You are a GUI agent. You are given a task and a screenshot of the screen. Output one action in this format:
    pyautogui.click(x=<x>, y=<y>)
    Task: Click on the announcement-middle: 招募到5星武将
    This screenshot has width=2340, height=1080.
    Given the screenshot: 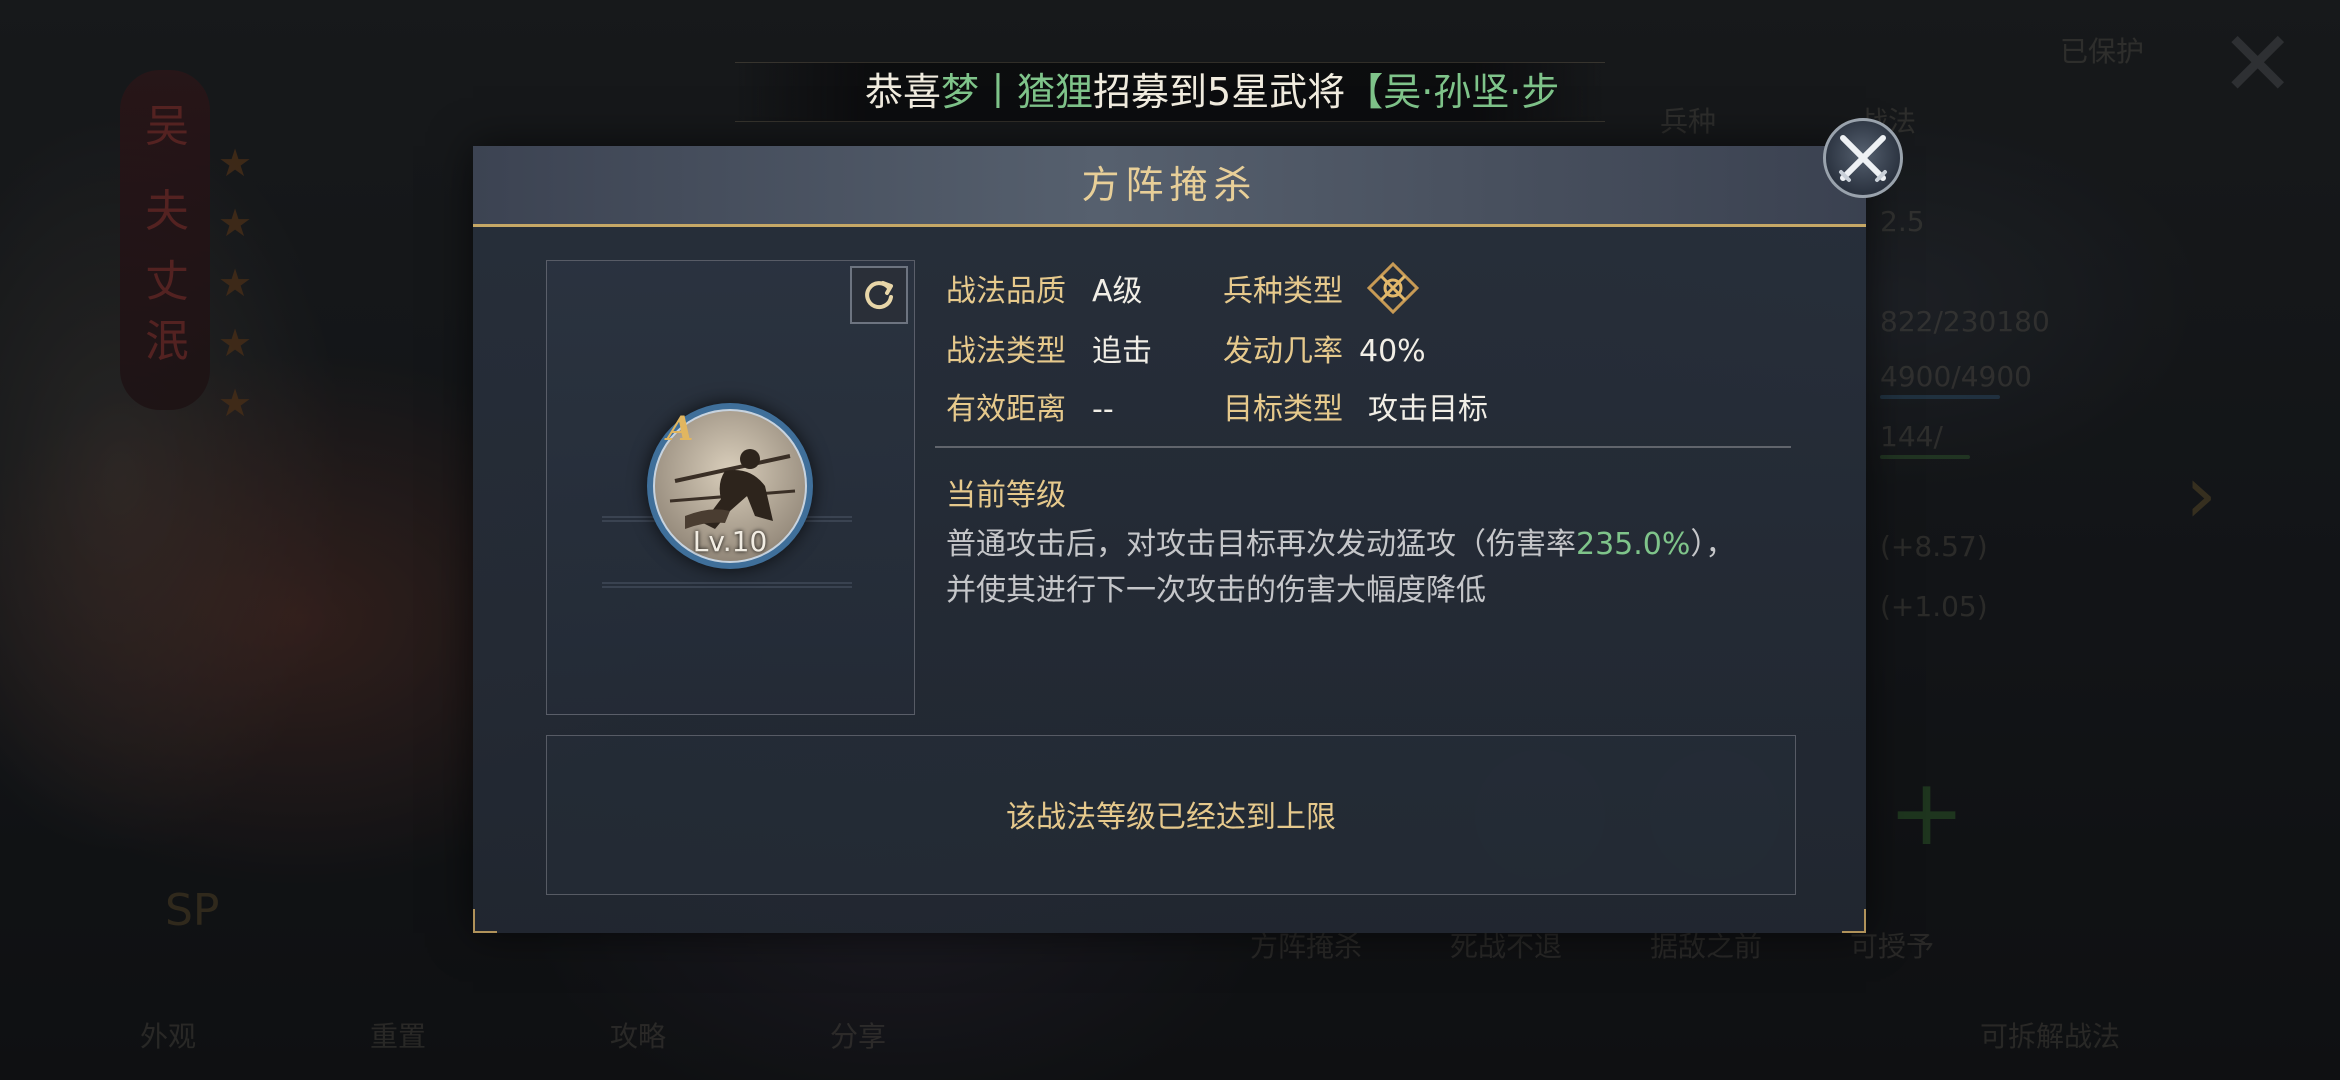 What is the action you would take?
    pyautogui.click(x=1219, y=92)
    